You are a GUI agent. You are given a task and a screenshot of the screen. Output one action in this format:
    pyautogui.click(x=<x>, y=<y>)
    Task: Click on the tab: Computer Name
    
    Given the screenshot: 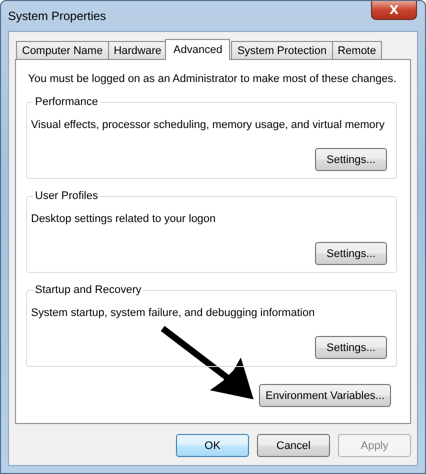 What is the action you would take?
    pyautogui.click(x=62, y=50)
    